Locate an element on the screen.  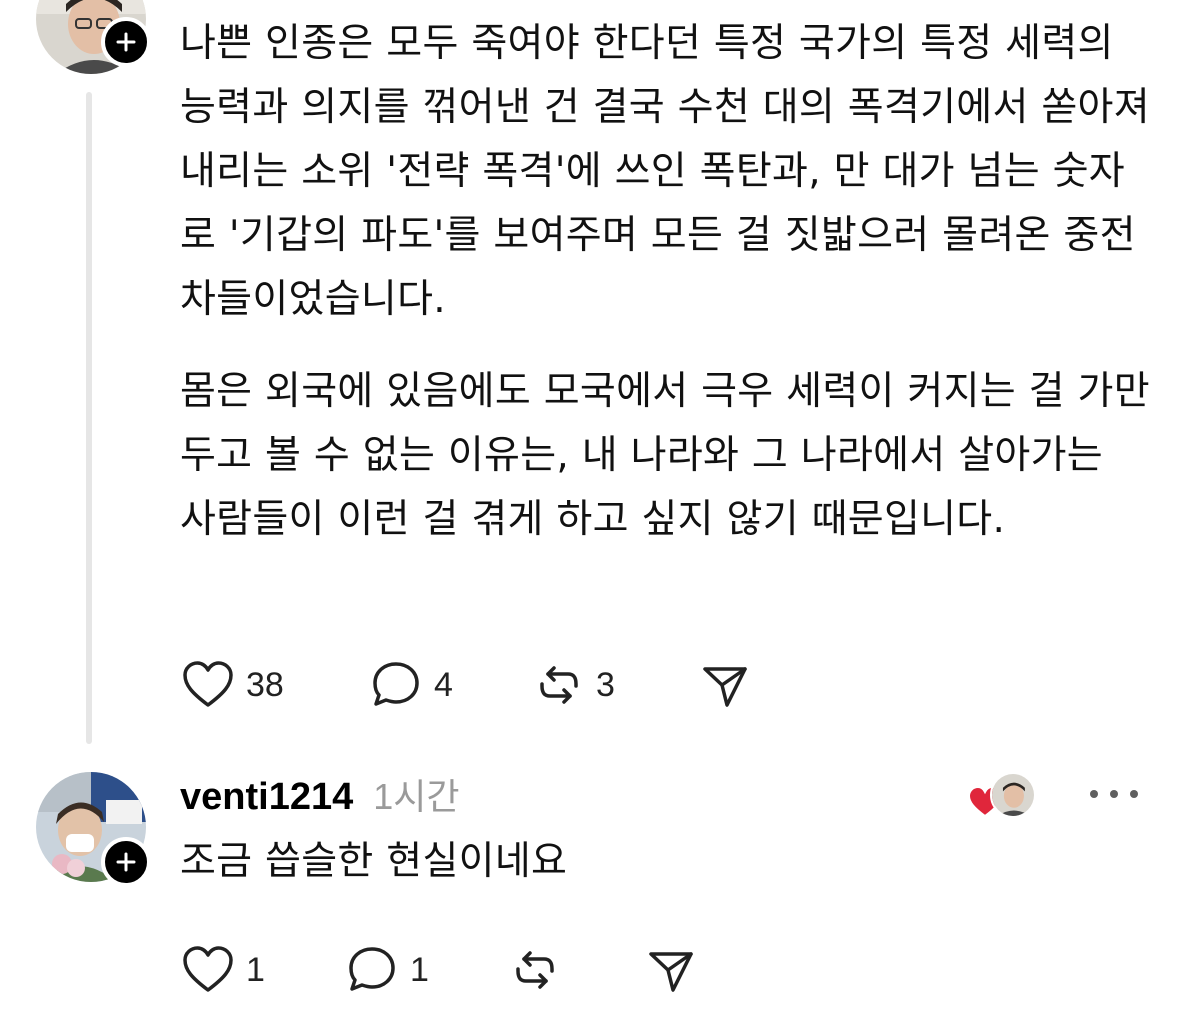
like-button: 38 is located at coordinates (233, 685).